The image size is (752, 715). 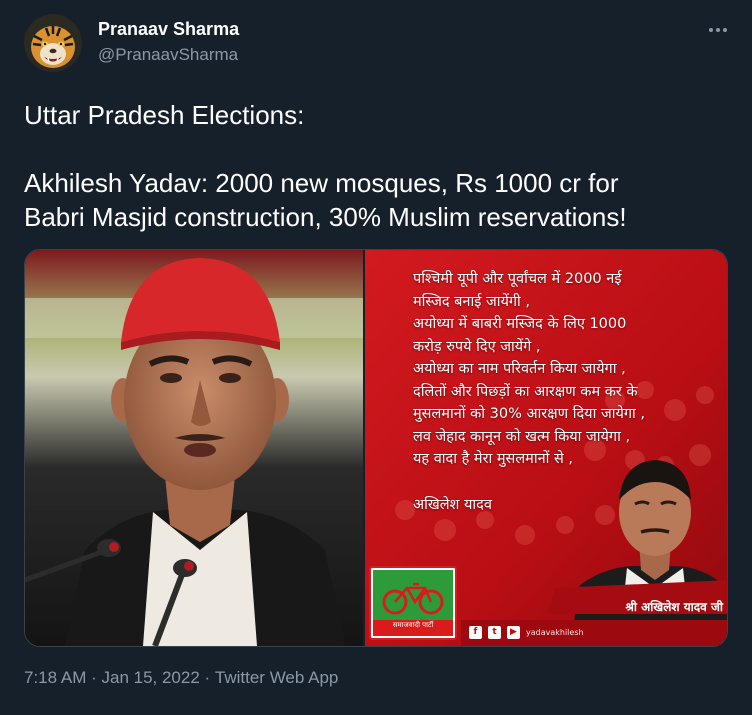 I want to click on poster-line: करोड़ रुपये दिए जायेंगे ,, so click(x=477, y=346).